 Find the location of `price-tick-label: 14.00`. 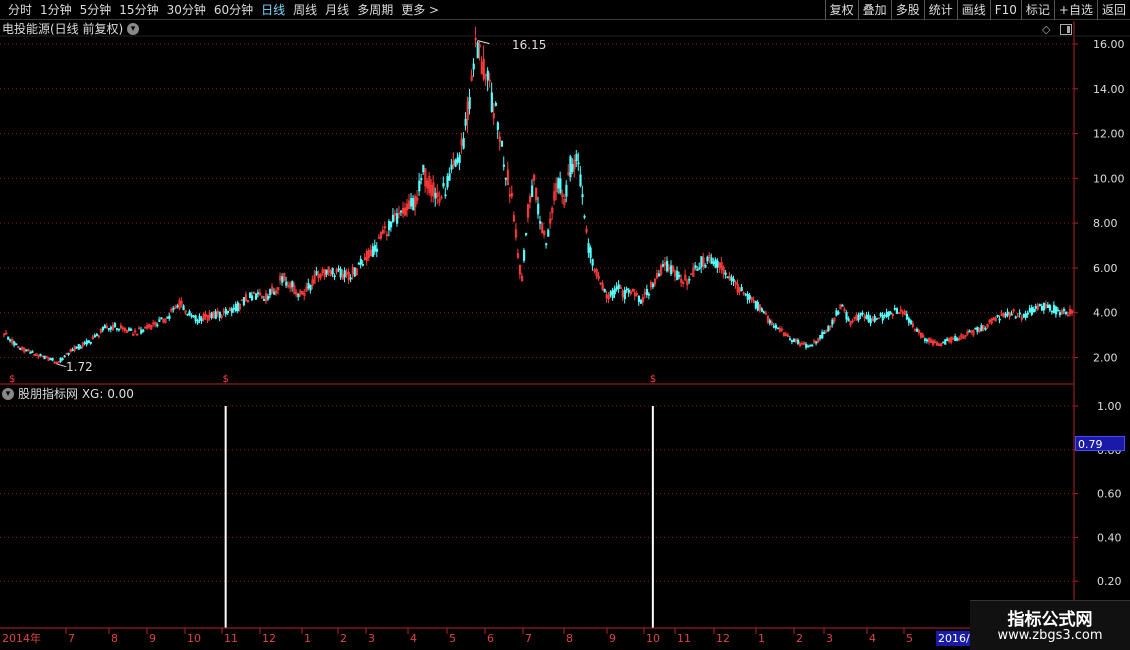

price-tick-label: 14.00 is located at coordinates (1109, 89).